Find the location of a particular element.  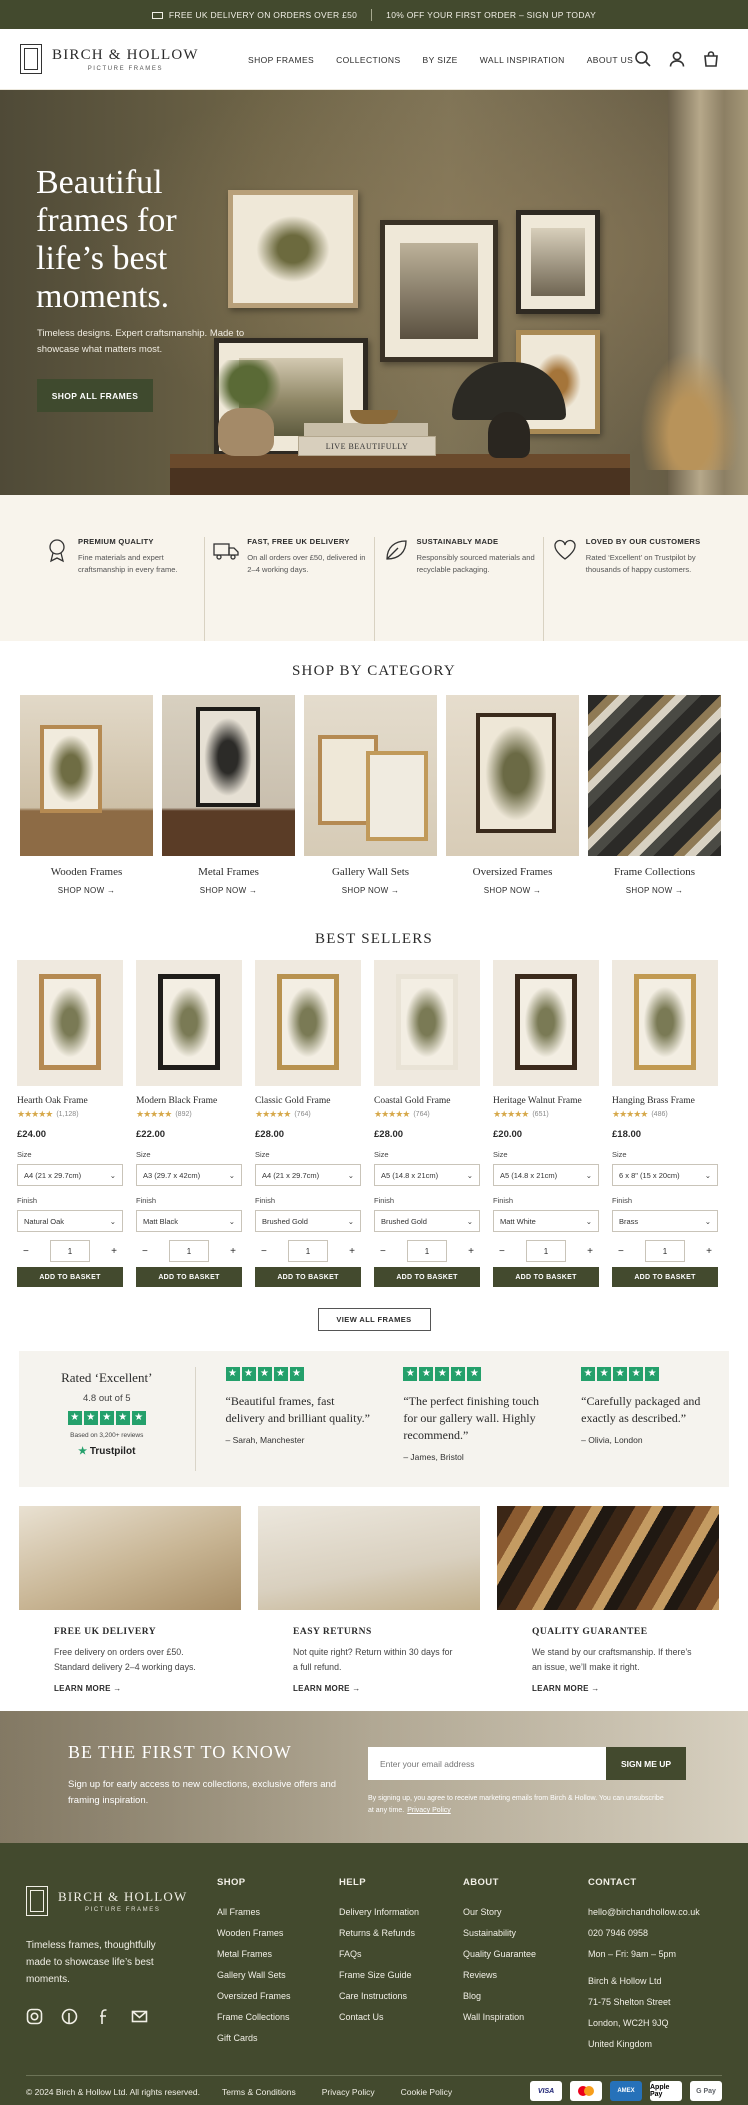

footer-link: Reviews is located at coordinates (499, 1975).